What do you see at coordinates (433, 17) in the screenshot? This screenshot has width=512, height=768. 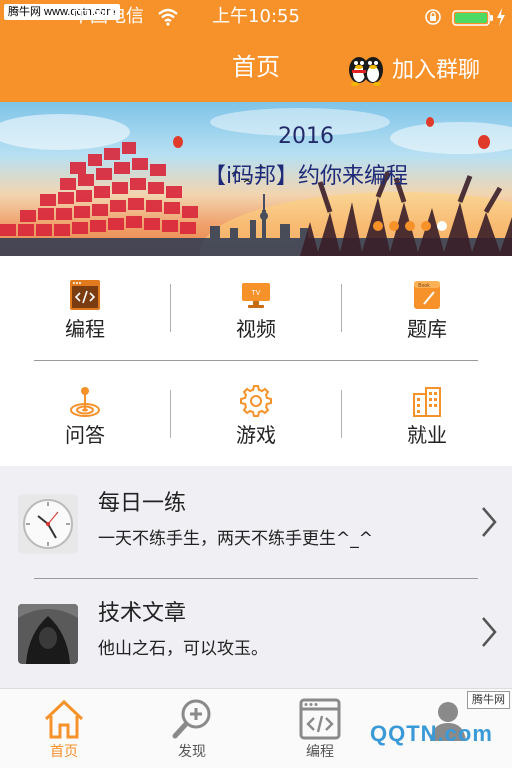 I see `rotation-lock-icon` at bounding box center [433, 17].